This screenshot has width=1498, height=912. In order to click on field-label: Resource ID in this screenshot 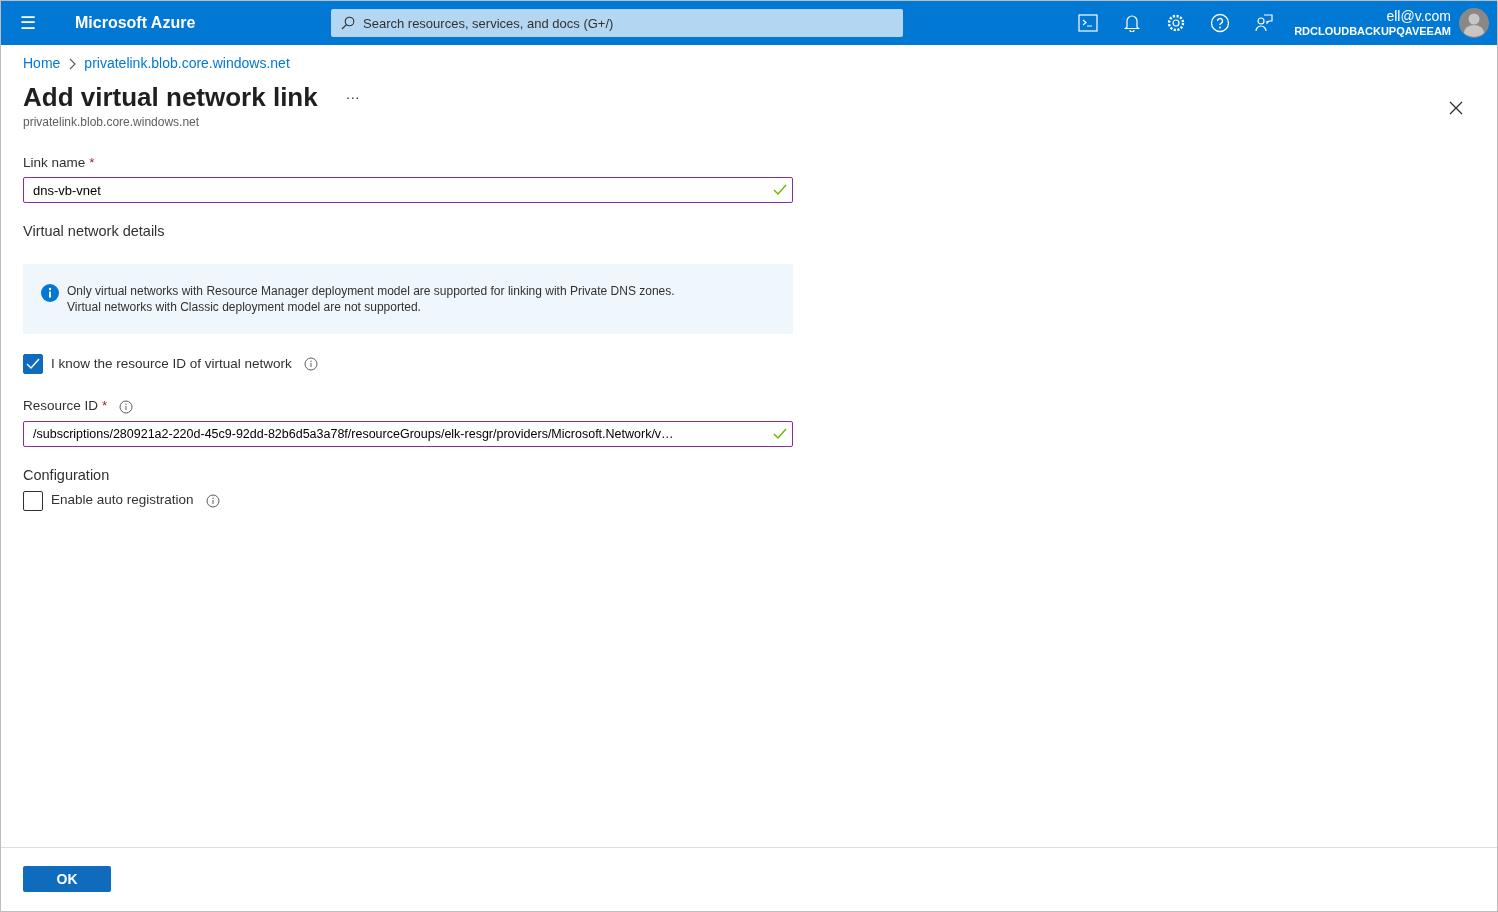, I will do `click(61, 406)`.